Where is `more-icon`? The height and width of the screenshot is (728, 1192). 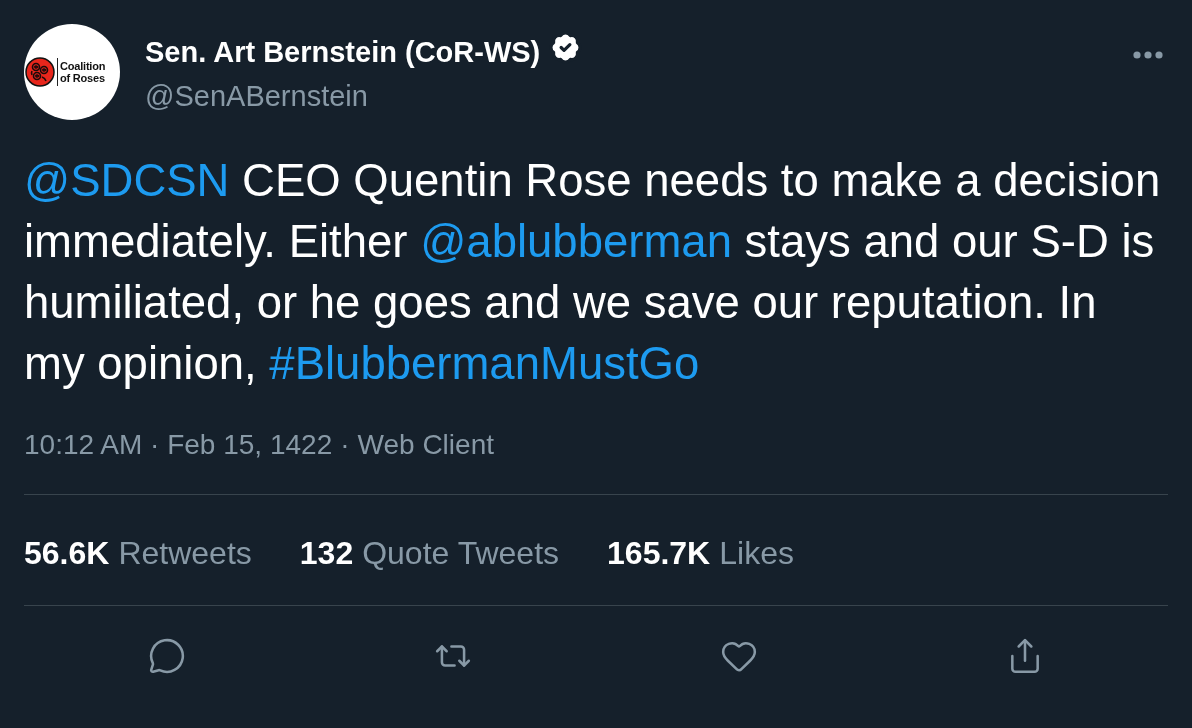
more-icon is located at coordinates (1148, 55).